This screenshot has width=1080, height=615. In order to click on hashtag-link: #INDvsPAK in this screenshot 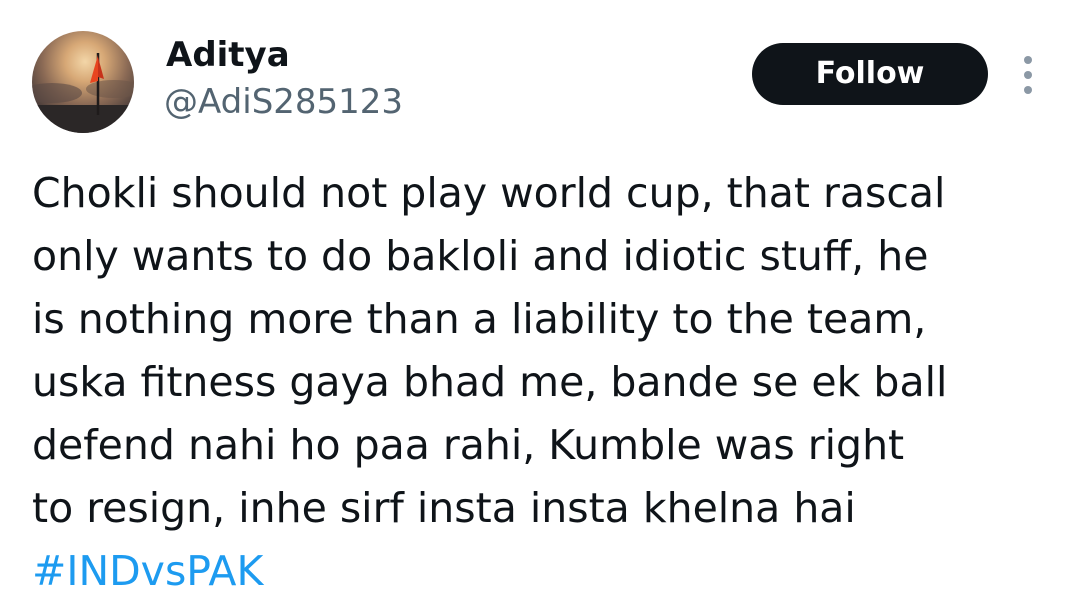, I will do `click(542, 571)`.